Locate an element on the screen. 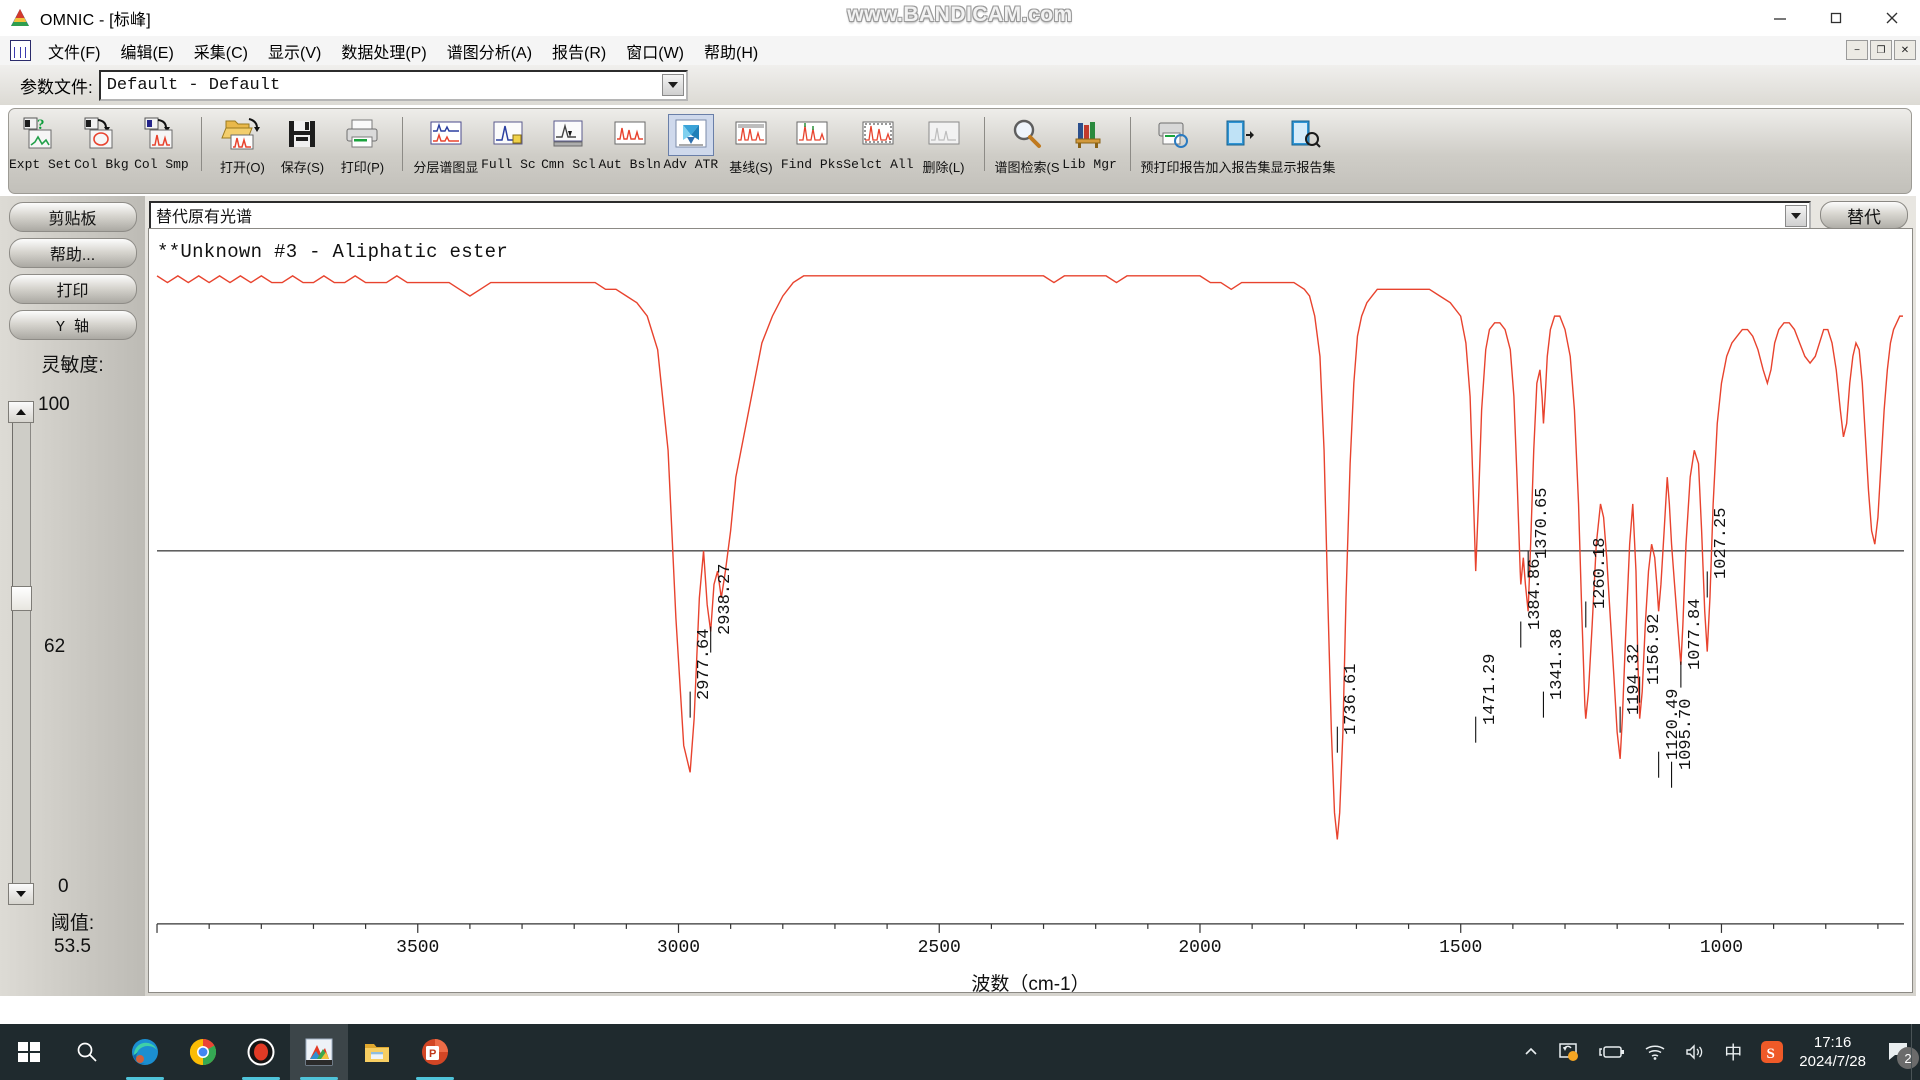 Image resolution: width=1920 pixels, height=1080 pixels. window-title-bar: OMNIC - [标峰] www.BANDICAM.com is located at coordinates (960, 18).